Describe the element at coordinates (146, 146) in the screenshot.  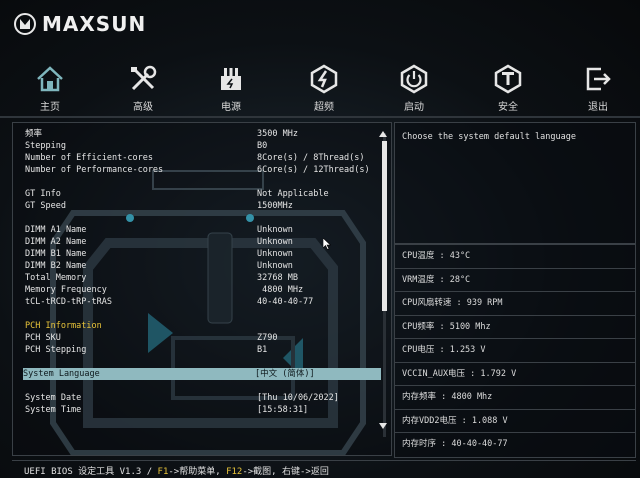
I see `setting-row-stepping: Stepping B0` at that location.